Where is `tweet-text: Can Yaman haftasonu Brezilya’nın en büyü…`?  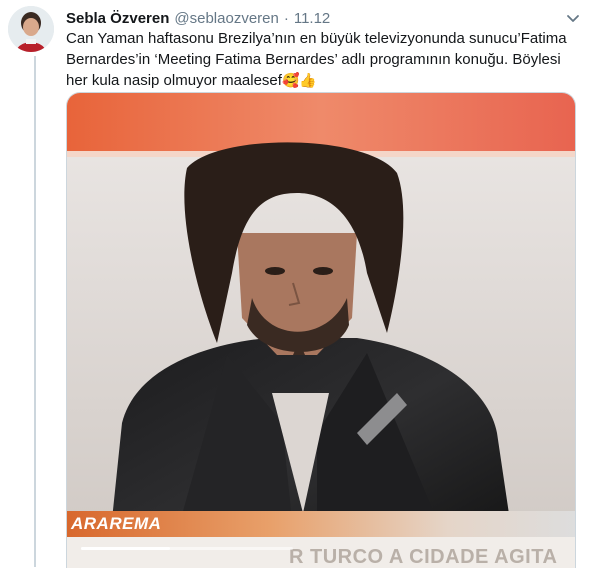
tweet-text: Can Yaman haftasonu Brezilya’nın en büyü… is located at coordinates (323, 60).